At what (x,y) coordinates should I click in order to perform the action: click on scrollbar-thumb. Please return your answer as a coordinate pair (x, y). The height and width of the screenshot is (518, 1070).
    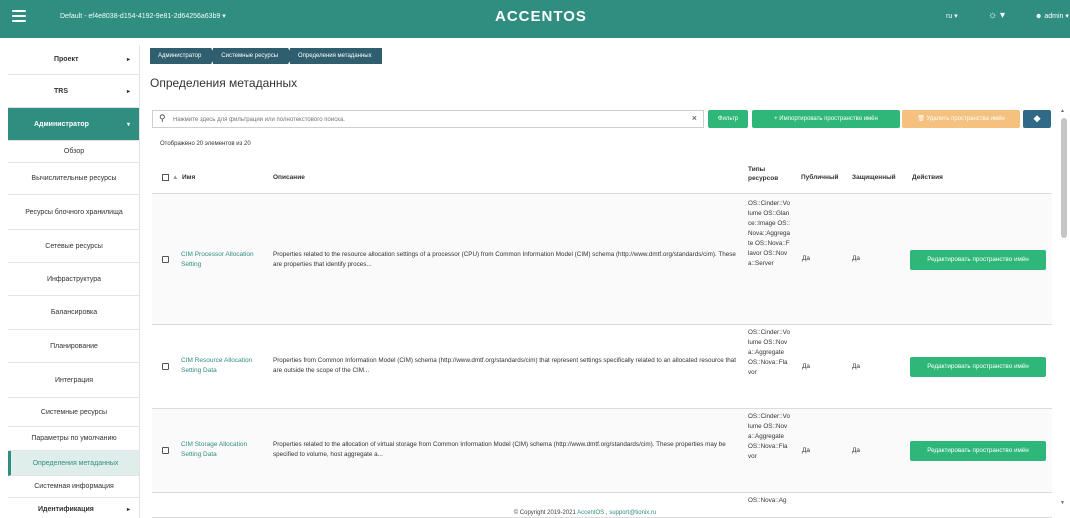
    Looking at the image, I should click on (1064, 178).